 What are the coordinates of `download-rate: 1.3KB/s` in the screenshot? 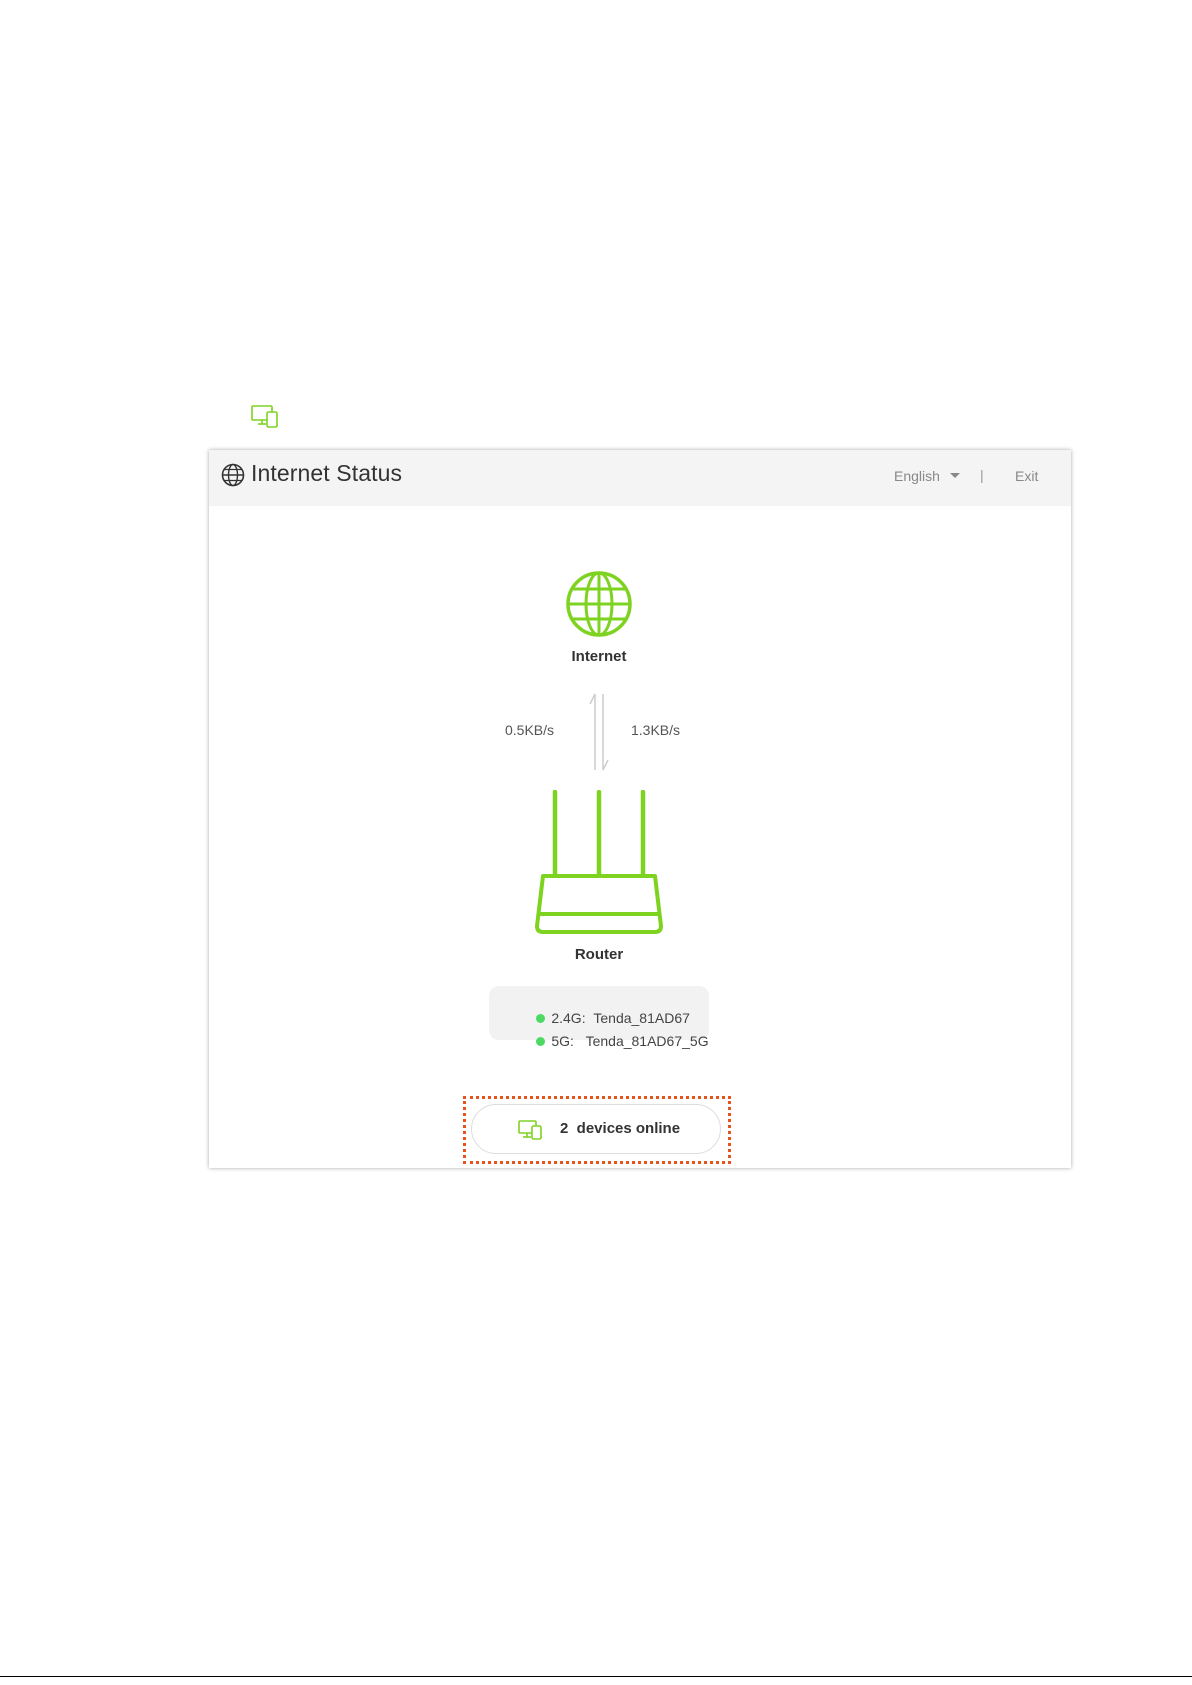 It's located at (656, 730).